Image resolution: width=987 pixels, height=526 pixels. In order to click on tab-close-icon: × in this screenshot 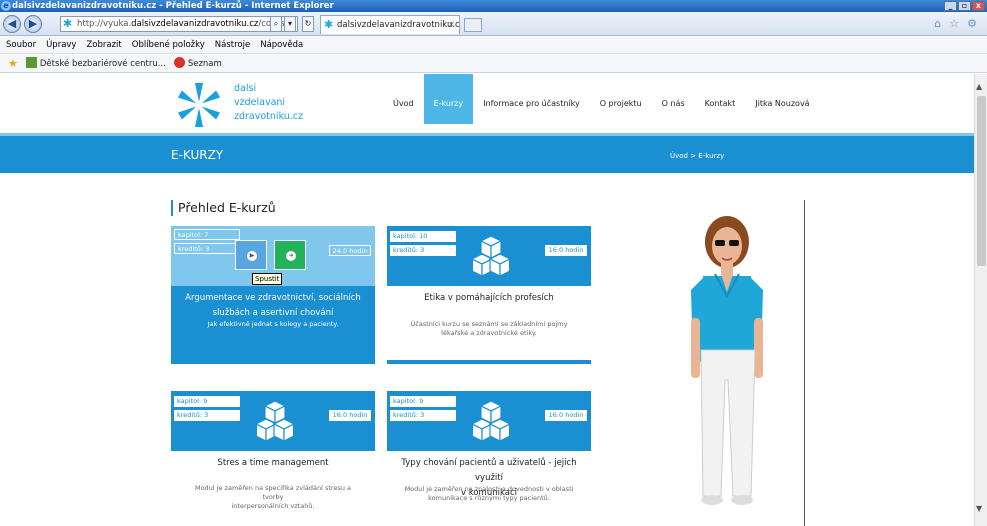, I will do `click(451, 25)`.